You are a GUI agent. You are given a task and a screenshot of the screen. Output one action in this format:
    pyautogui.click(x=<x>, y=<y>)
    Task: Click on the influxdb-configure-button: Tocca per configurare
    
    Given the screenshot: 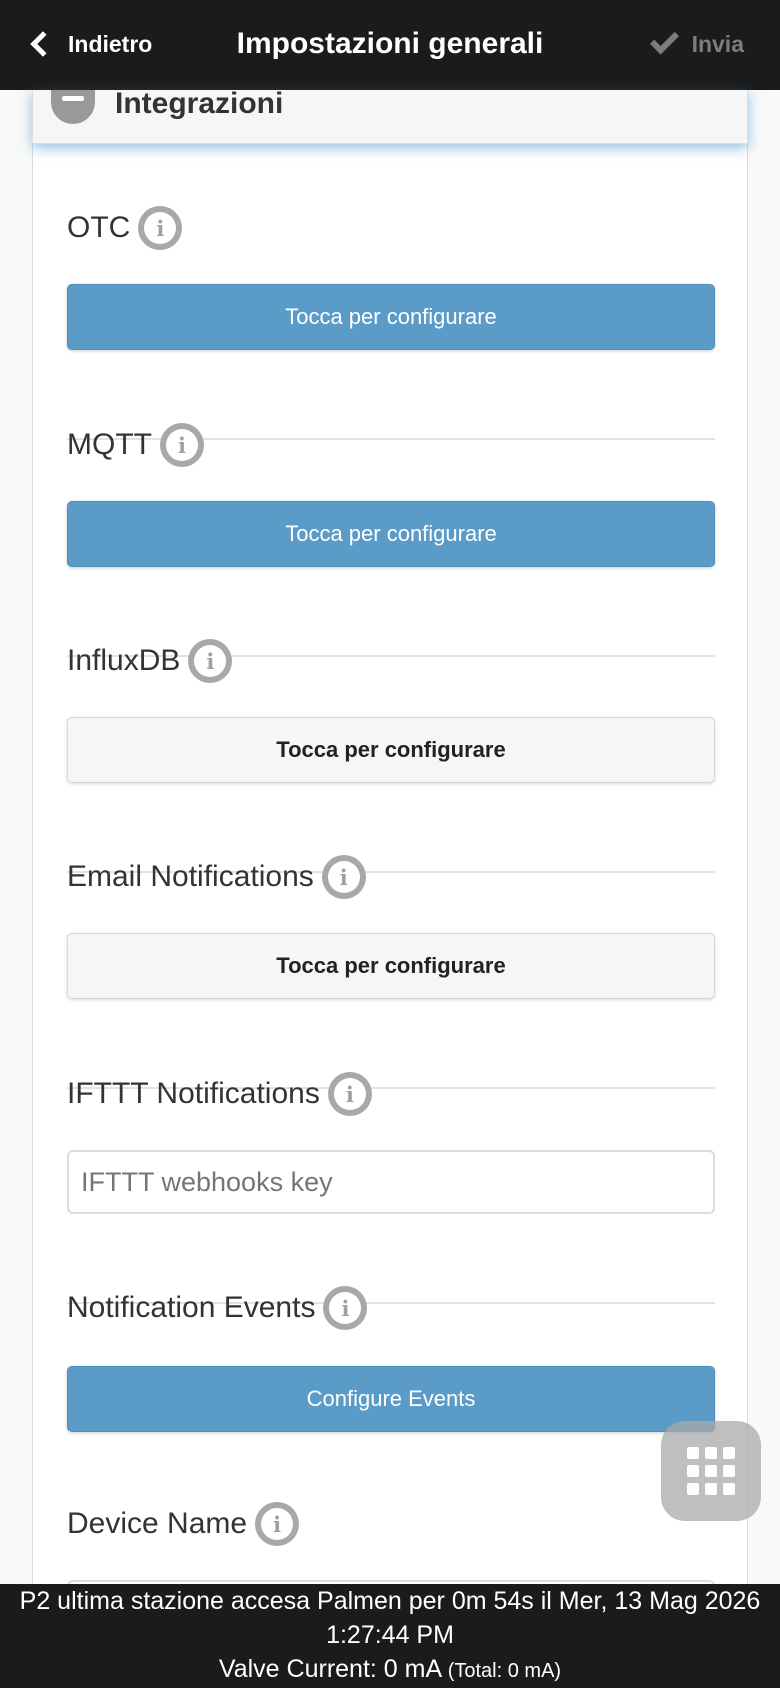 What is the action you would take?
    pyautogui.click(x=391, y=750)
    